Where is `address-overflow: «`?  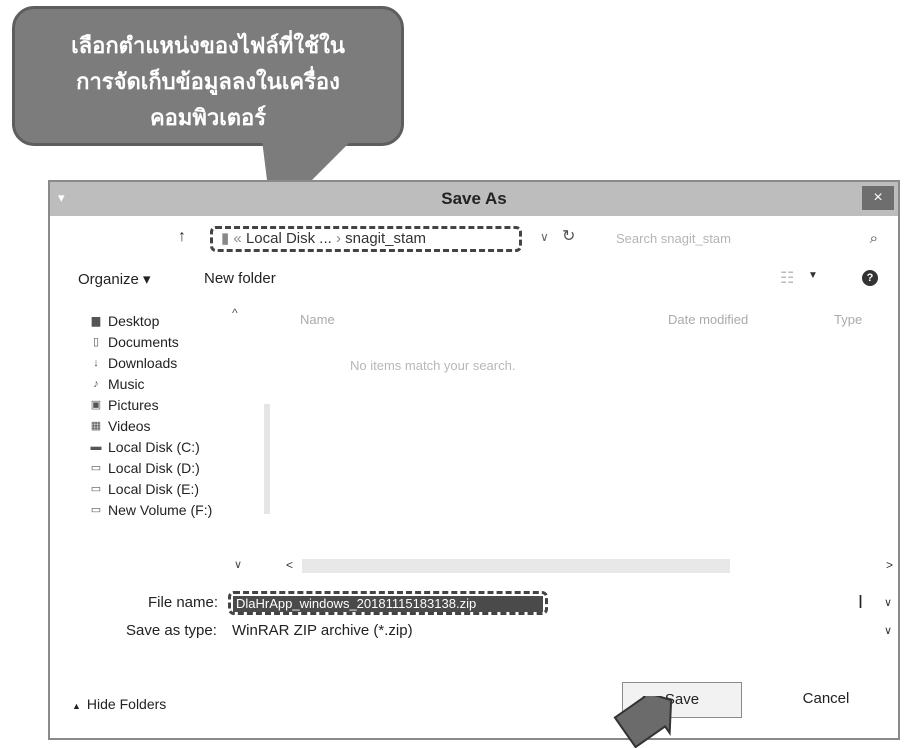
address-overflow: « is located at coordinates (239, 238).